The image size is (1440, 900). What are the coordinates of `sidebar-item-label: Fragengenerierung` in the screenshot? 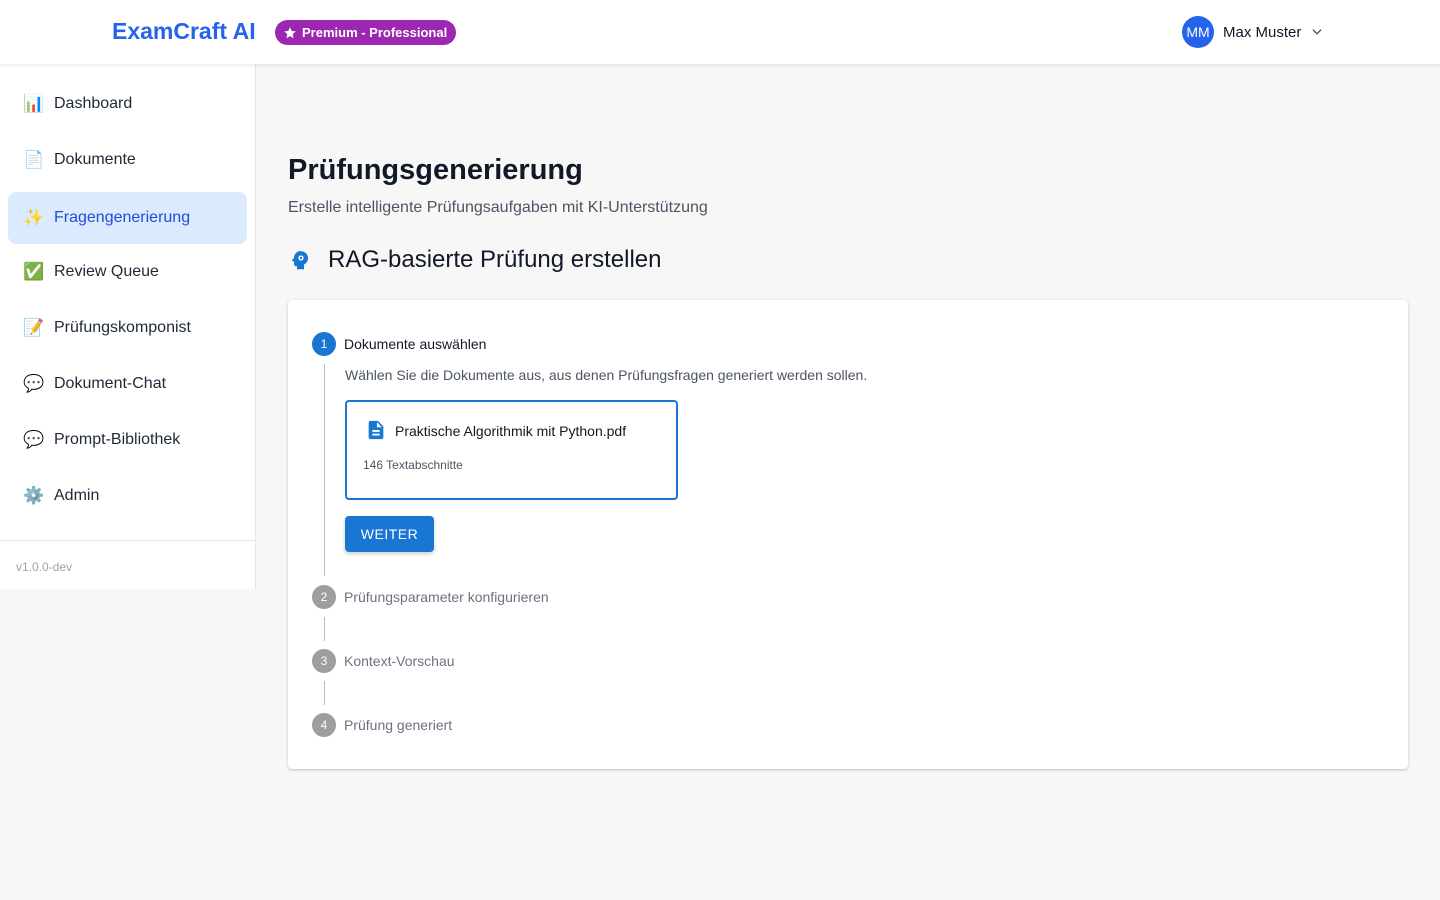 It's located at (122, 217).